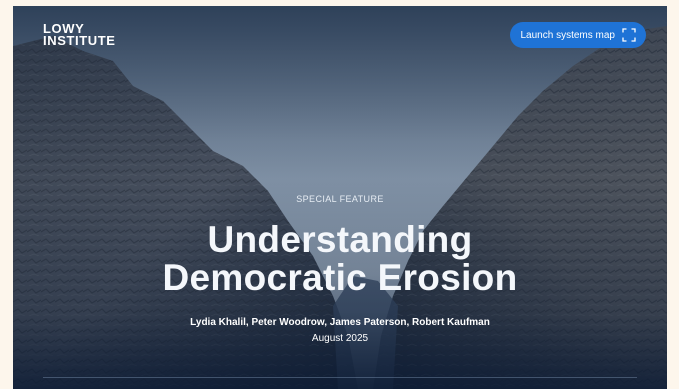 The width and height of the screenshot is (679, 389). What do you see at coordinates (629, 35) in the screenshot?
I see `expand-icon` at bounding box center [629, 35].